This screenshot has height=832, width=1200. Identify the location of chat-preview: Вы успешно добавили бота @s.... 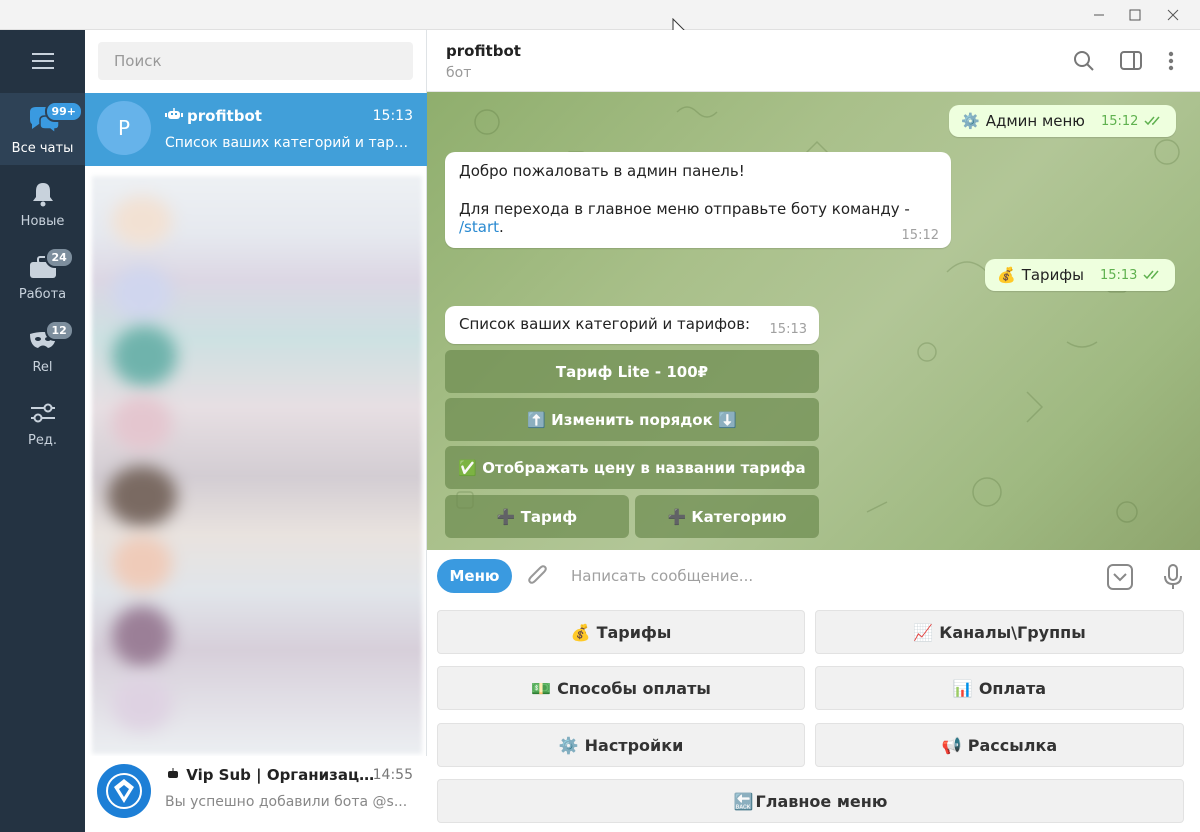
(286, 802).